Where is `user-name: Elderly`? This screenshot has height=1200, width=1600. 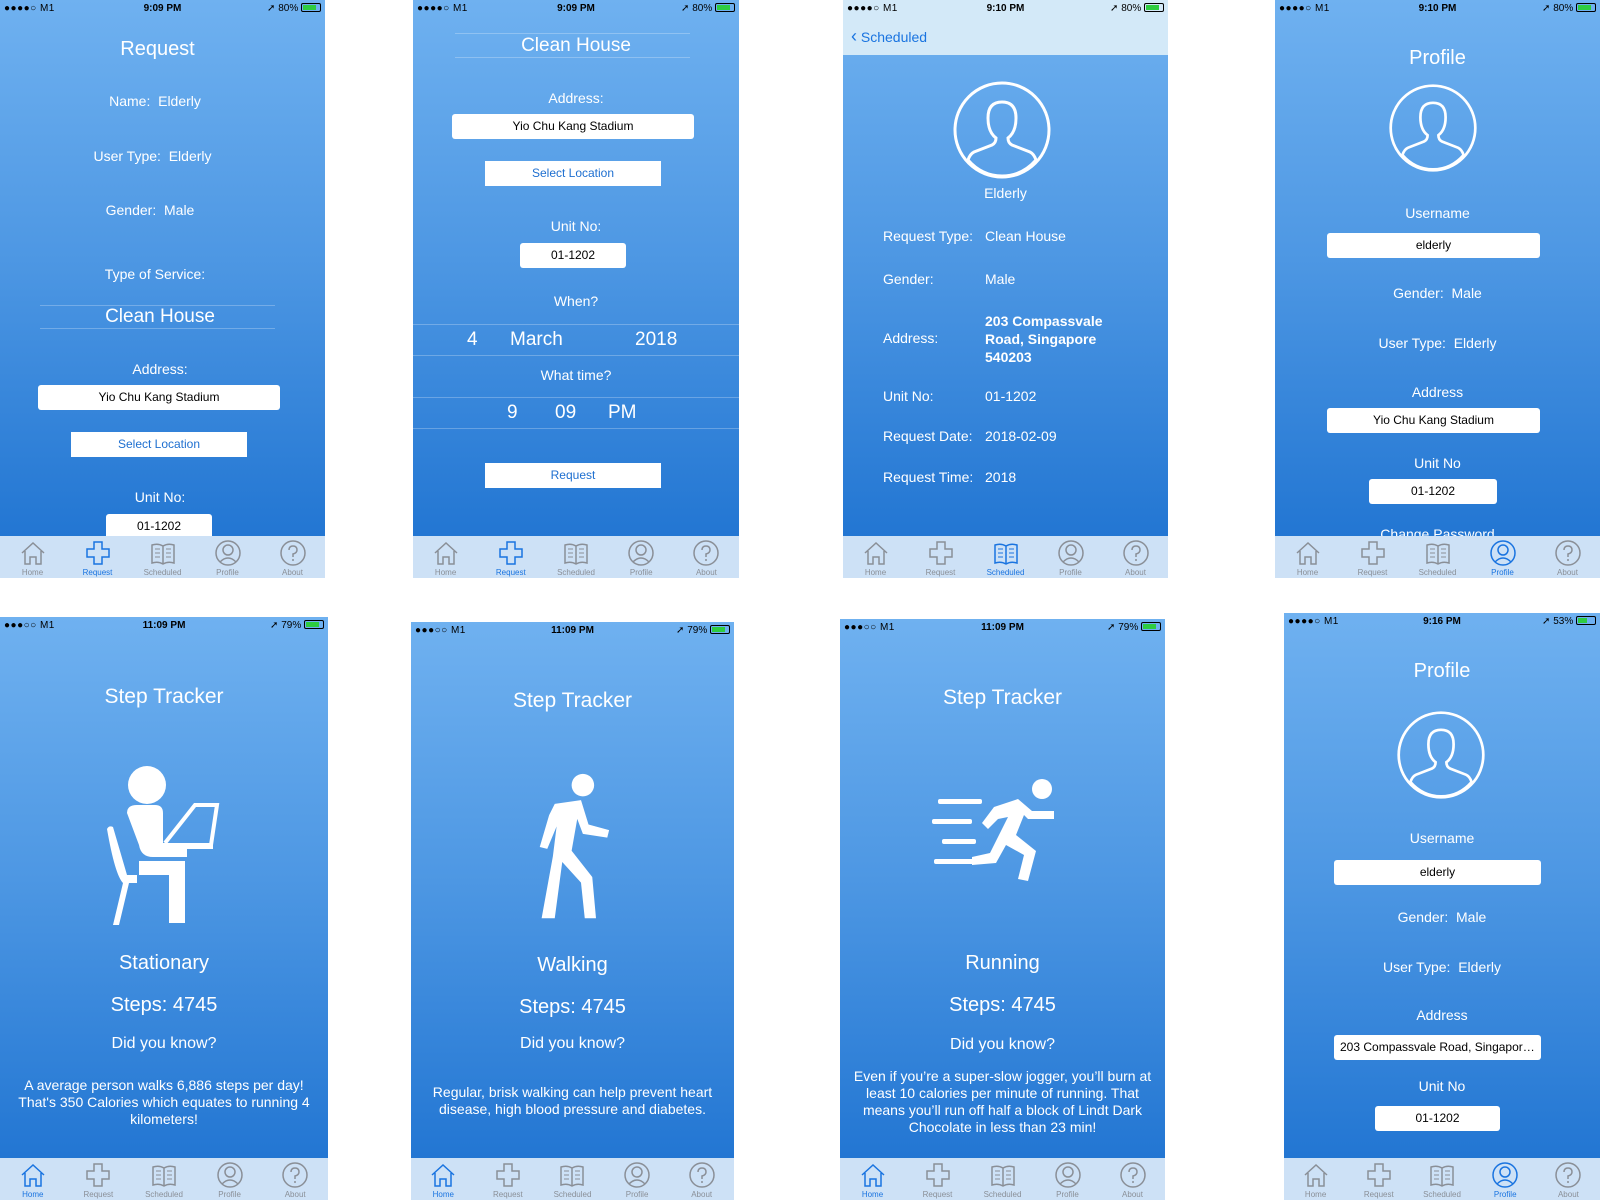
user-name: Elderly is located at coordinates (1005, 193).